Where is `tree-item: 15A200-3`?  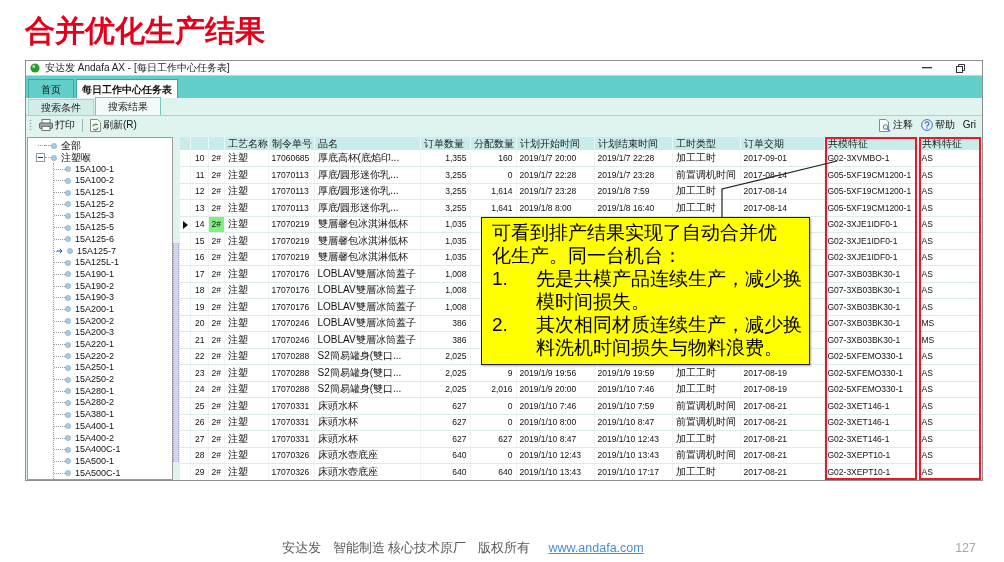
tree-item: 15A200-3 is located at coordinates (90, 333).